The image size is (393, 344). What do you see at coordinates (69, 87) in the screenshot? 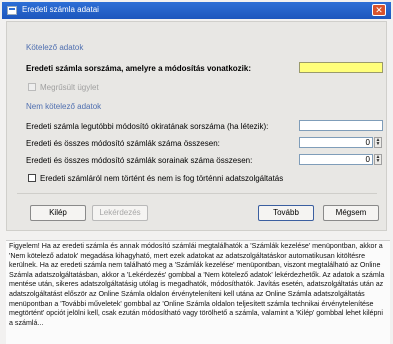
I see `voided-transaction-label: Megrűsült ügylet` at bounding box center [69, 87].